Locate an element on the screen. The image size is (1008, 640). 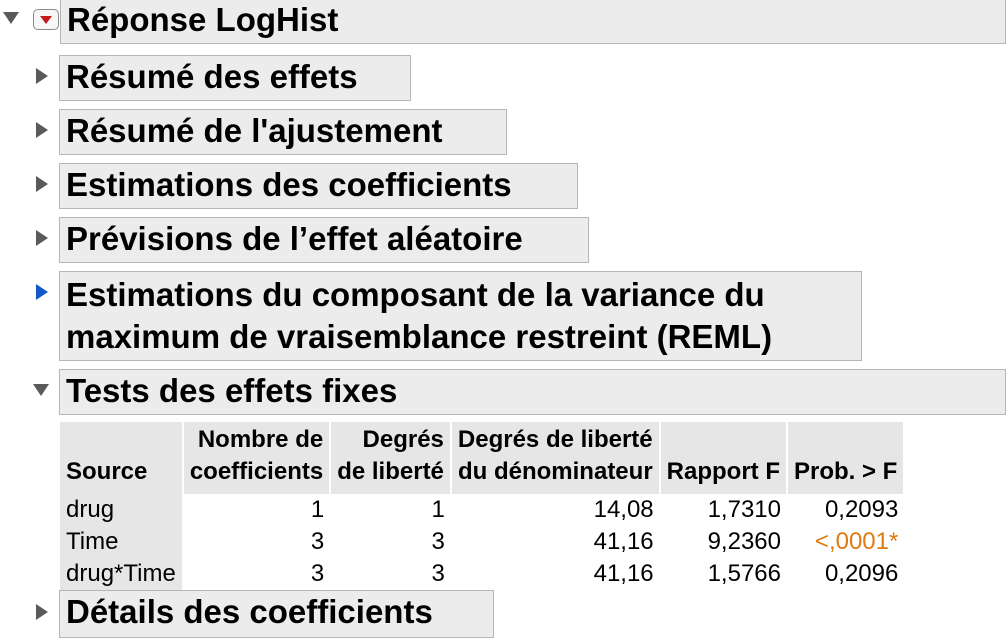
section-fixed-effects-tests: Tests des effets fixes is located at coordinates (532, 392).